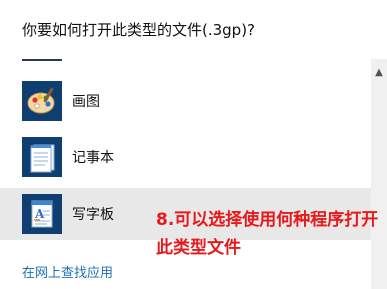 The width and height of the screenshot is (387, 289). What do you see at coordinates (379, 72) in the screenshot?
I see `scroll-up-arrow-icon: ▲` at bounding box center [379, 72].